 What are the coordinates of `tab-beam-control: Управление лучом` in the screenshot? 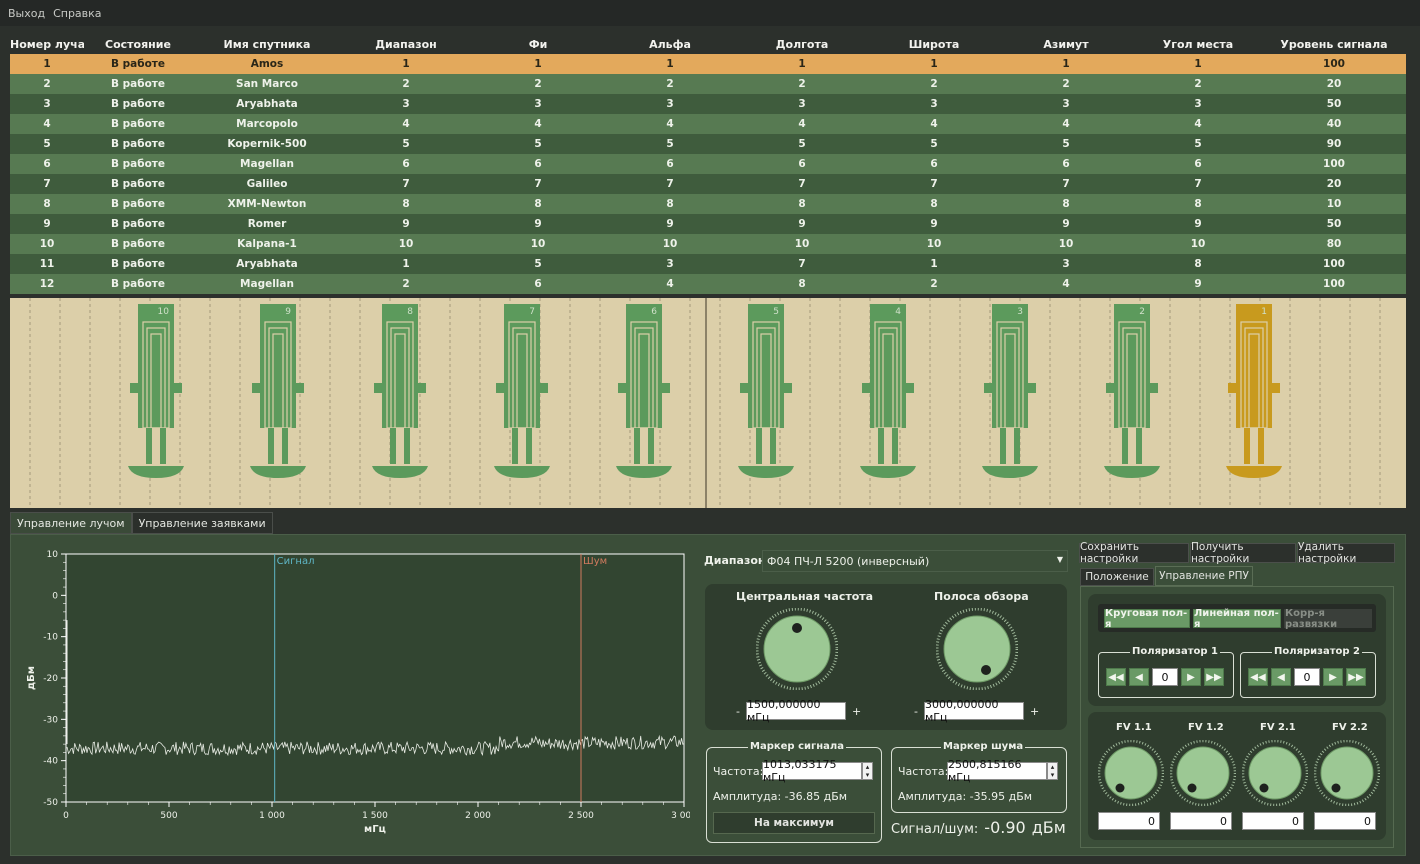 It's located at (71, 523).